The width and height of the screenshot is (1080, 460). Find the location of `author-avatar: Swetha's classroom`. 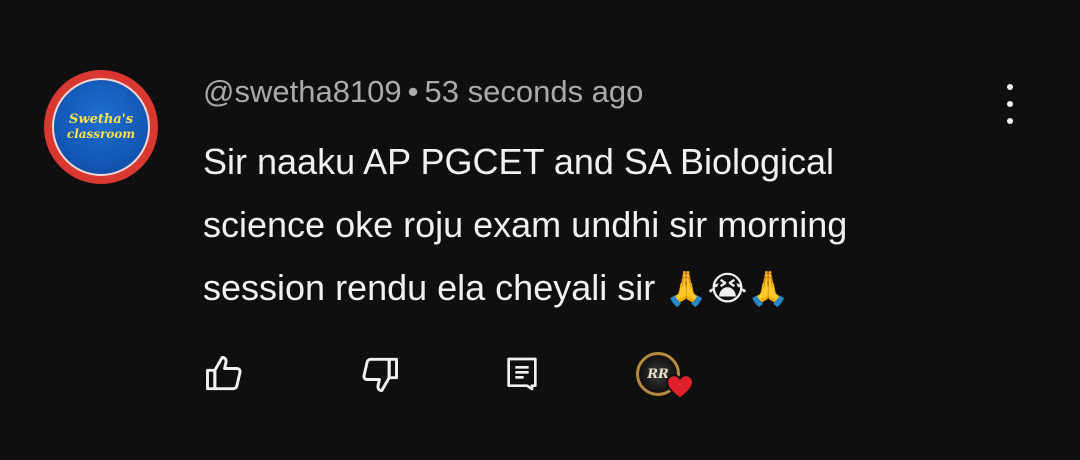

author-avatar: Swetha's classroom is located at coordinates (101, 127).